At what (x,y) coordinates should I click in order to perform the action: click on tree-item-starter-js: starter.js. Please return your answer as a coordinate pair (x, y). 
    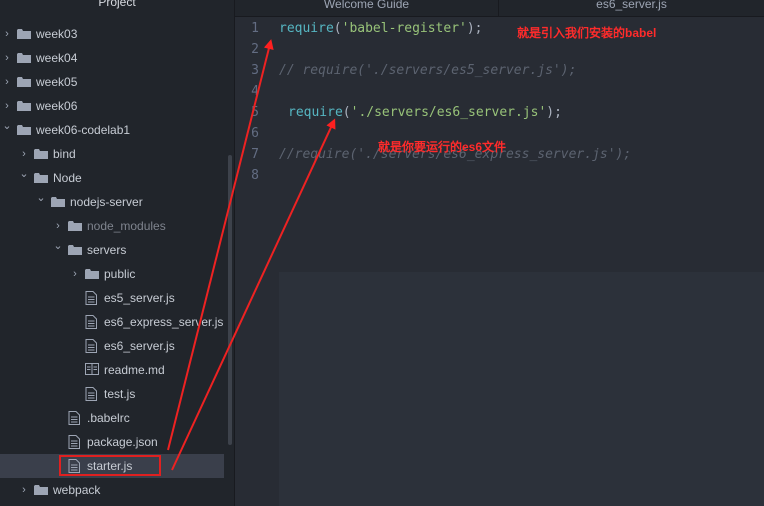
    Looking at the image, I should click on (112, 466).